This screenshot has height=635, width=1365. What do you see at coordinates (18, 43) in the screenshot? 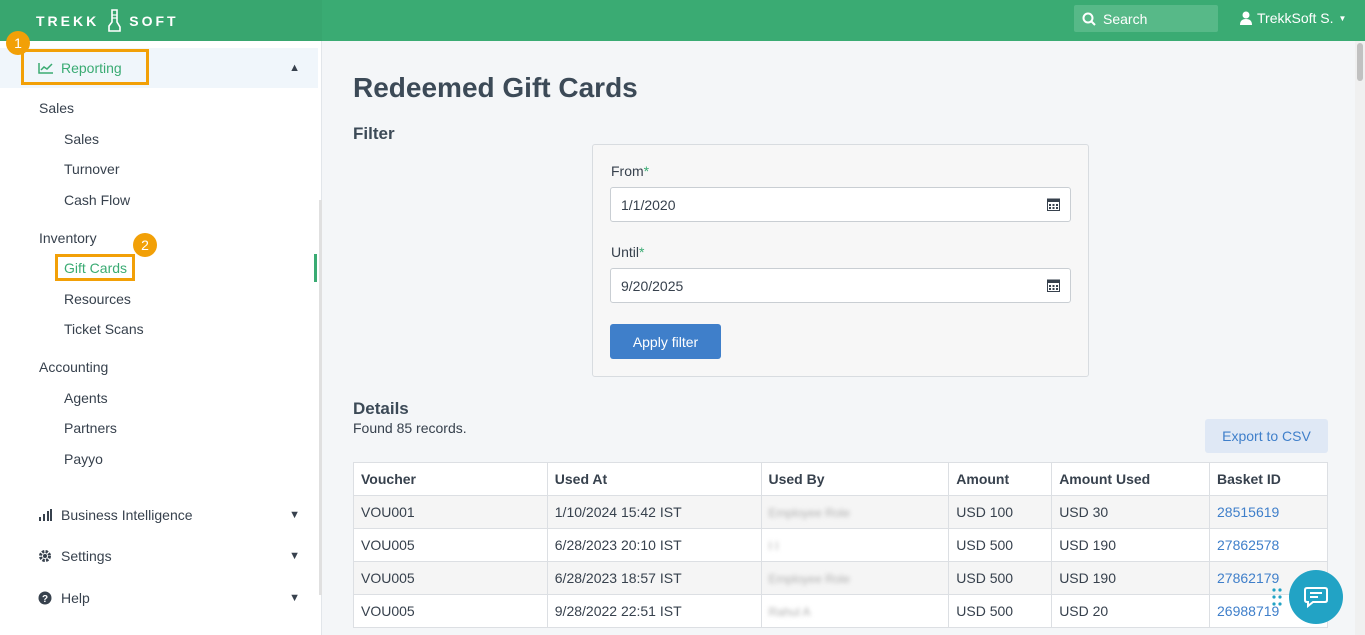
I see `step-badge-1: 1` at bounding box center [18, 43].